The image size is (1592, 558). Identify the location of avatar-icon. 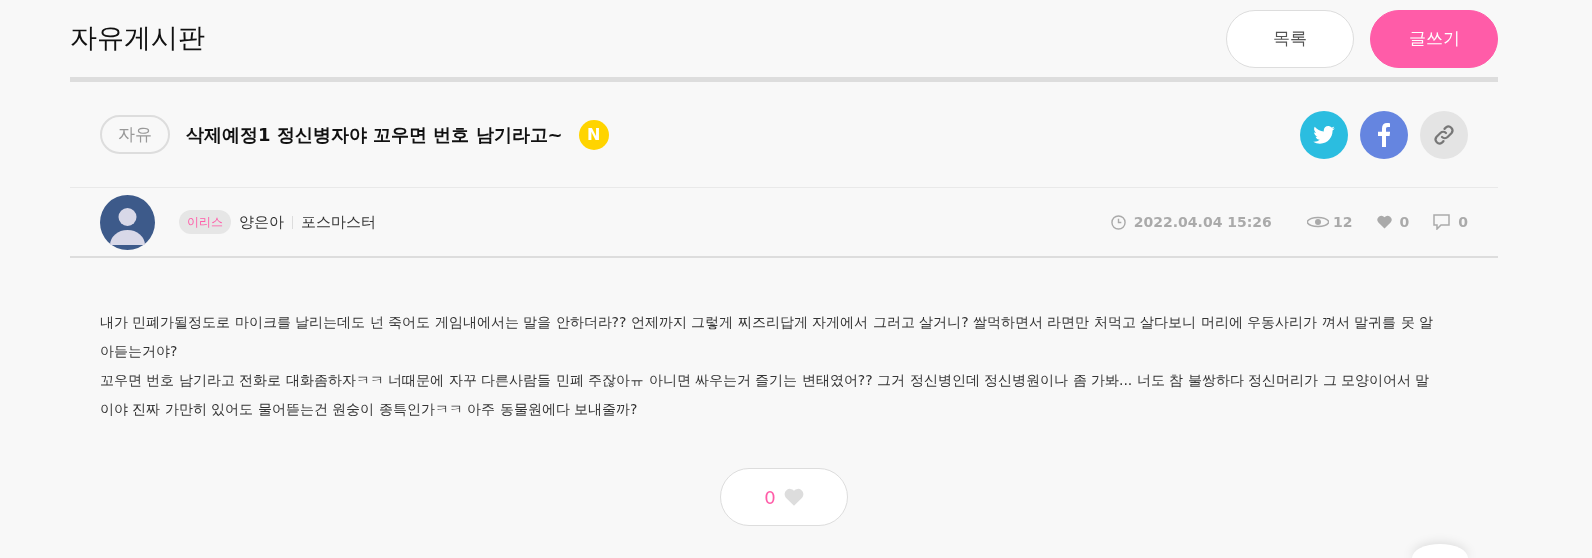
(127, 222).